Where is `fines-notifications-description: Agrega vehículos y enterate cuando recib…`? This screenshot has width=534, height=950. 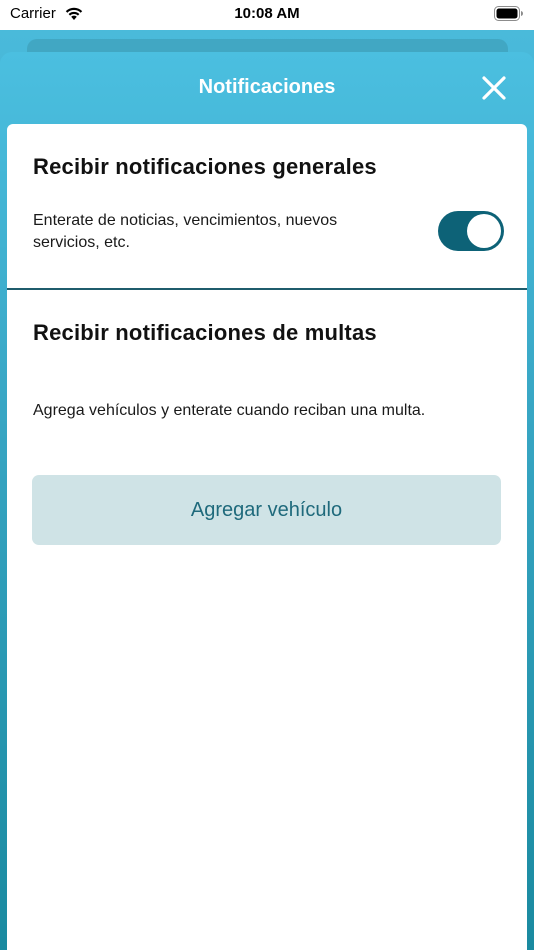 fines-notifications-description: Agrega vehículos y enterate cuando recib… is located at coordinates (229, 410).